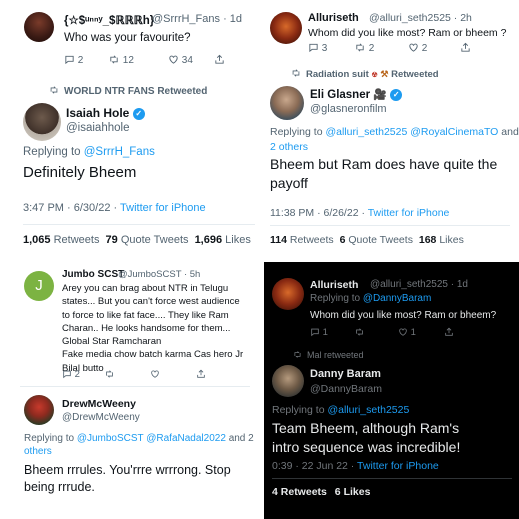 This screenshot has width=519, height=519. I want to click on retweets-count: 4, so click(275, 492).